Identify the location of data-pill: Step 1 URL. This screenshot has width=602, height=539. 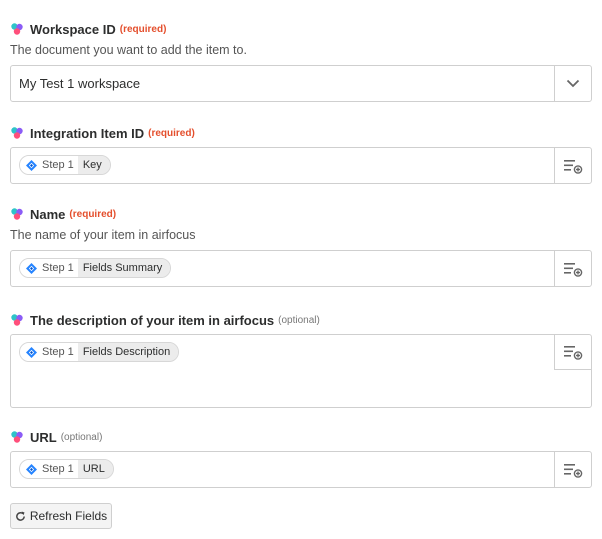
(66, 469).